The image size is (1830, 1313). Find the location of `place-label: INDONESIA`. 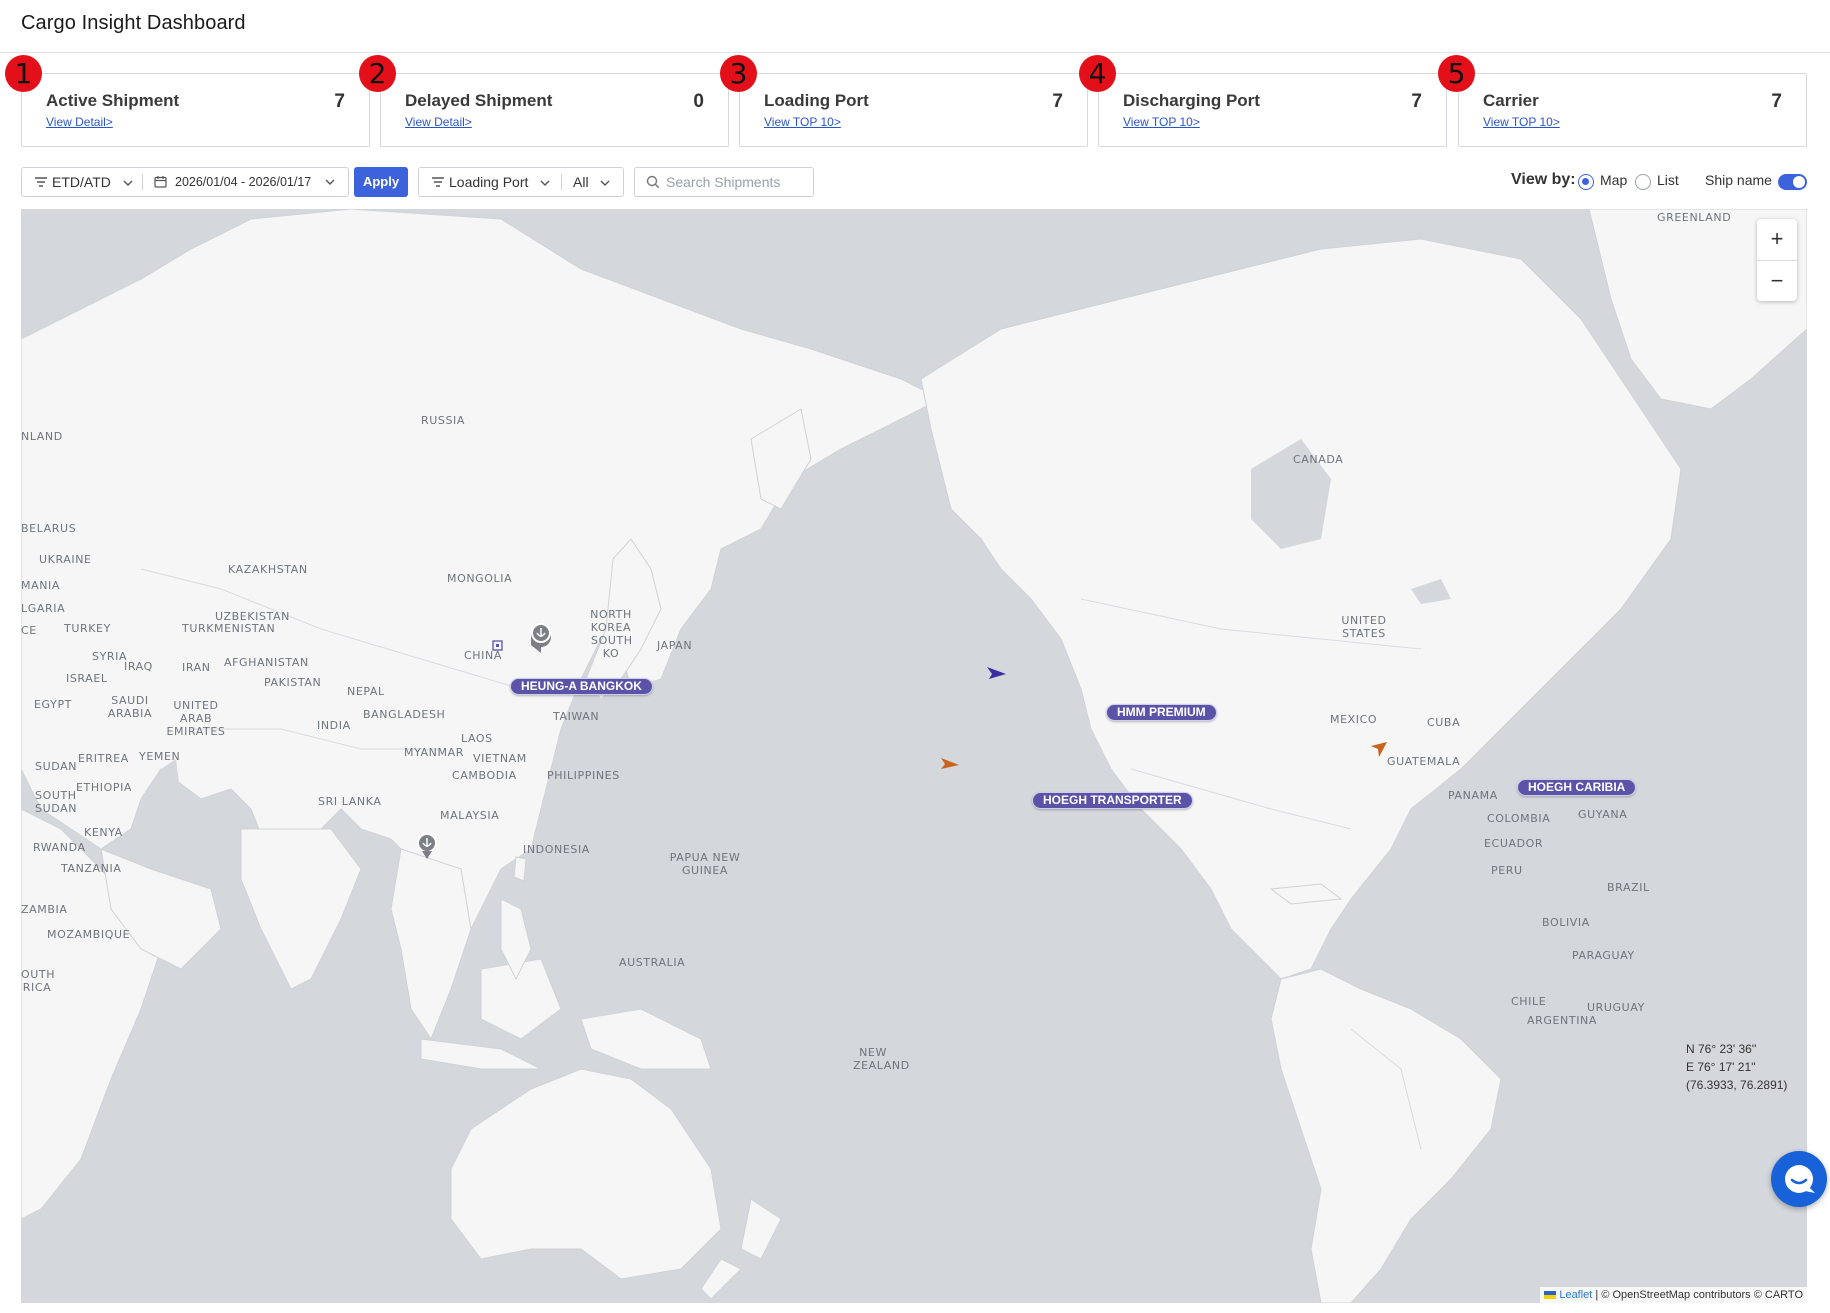

place-label: INDONESIA is located at coordinates (556, 849).